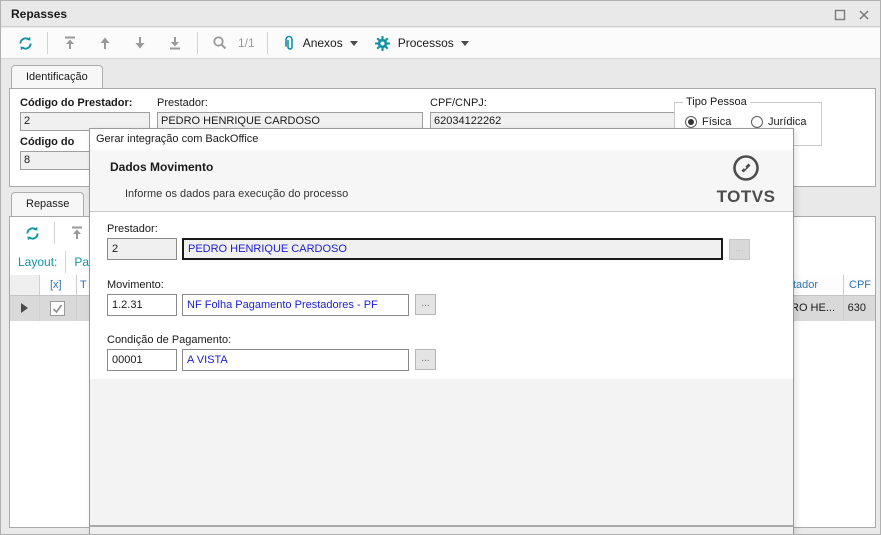  What do you see at coordinates (441, 529) in the screenshot?
I see `dialog-bottom-strip` at bounding box center [441, 529].